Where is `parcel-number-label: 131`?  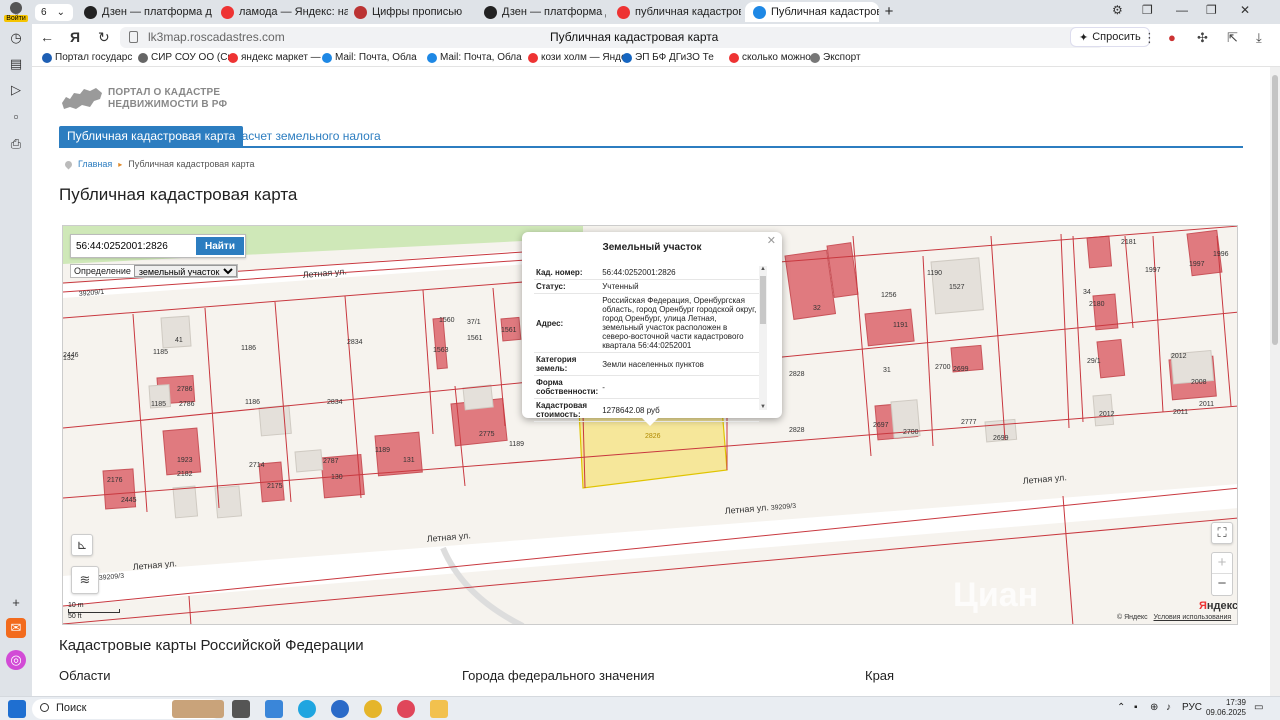 parcel-number-label: 131 is located at coordinates (409, 460).